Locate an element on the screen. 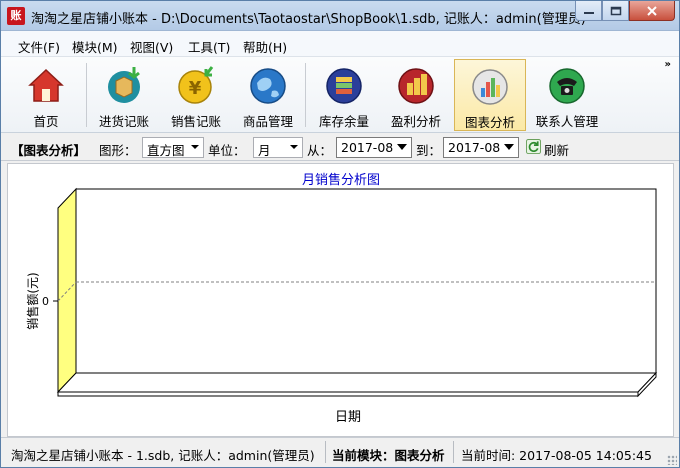  globe-icon is located at coordinates (268, 86).